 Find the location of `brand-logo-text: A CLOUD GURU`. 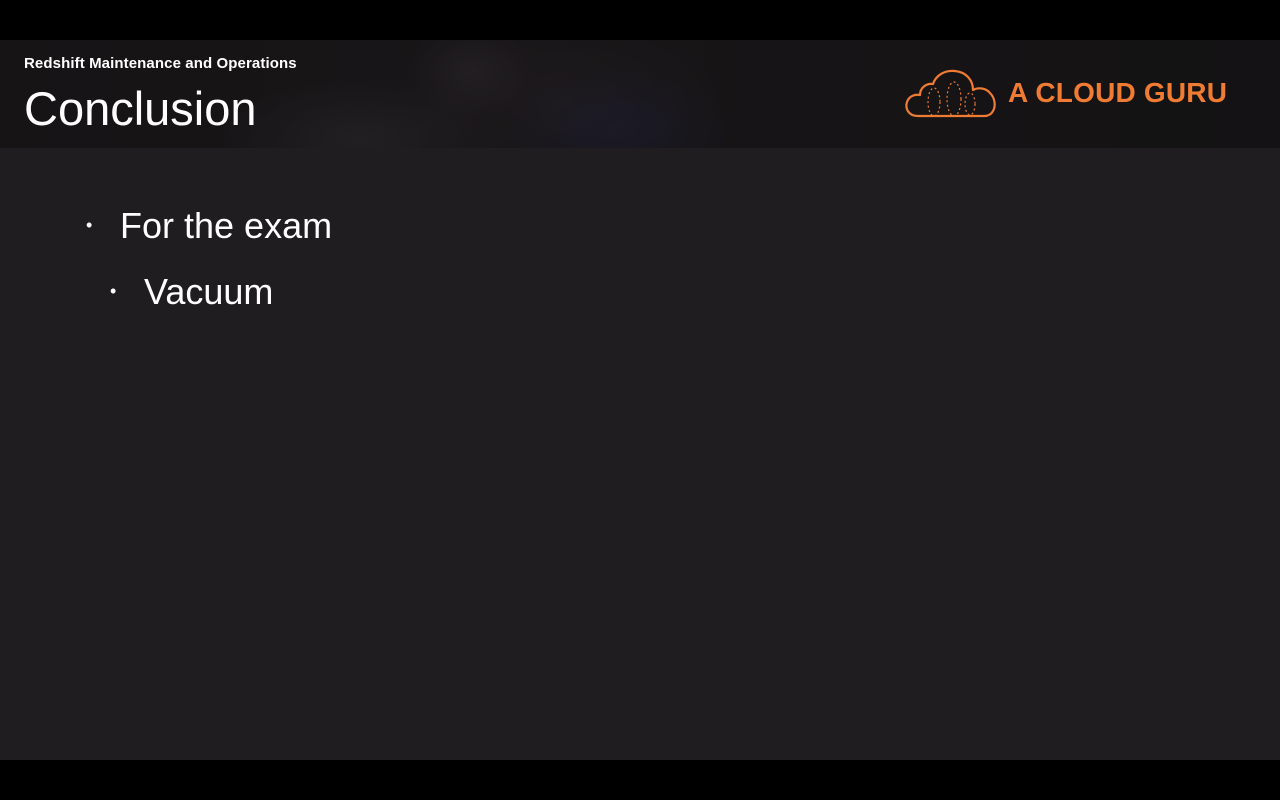

brand-logo-text: A CLOUD GURU is located at coordinates (1118, 92).